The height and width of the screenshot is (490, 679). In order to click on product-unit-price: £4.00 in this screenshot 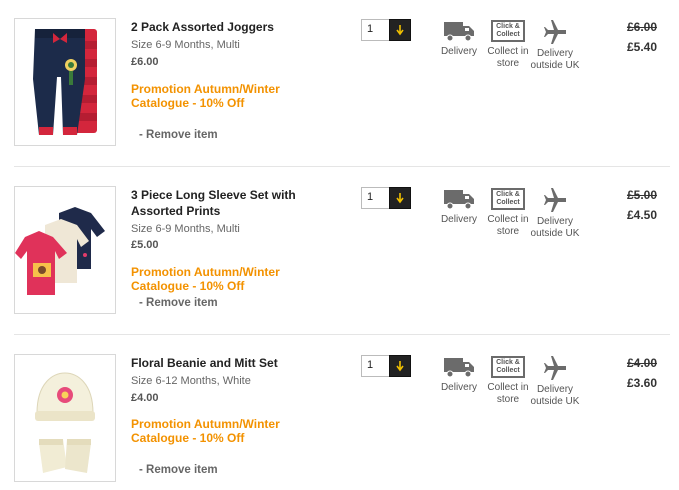, I will do `click(145, 398)`.